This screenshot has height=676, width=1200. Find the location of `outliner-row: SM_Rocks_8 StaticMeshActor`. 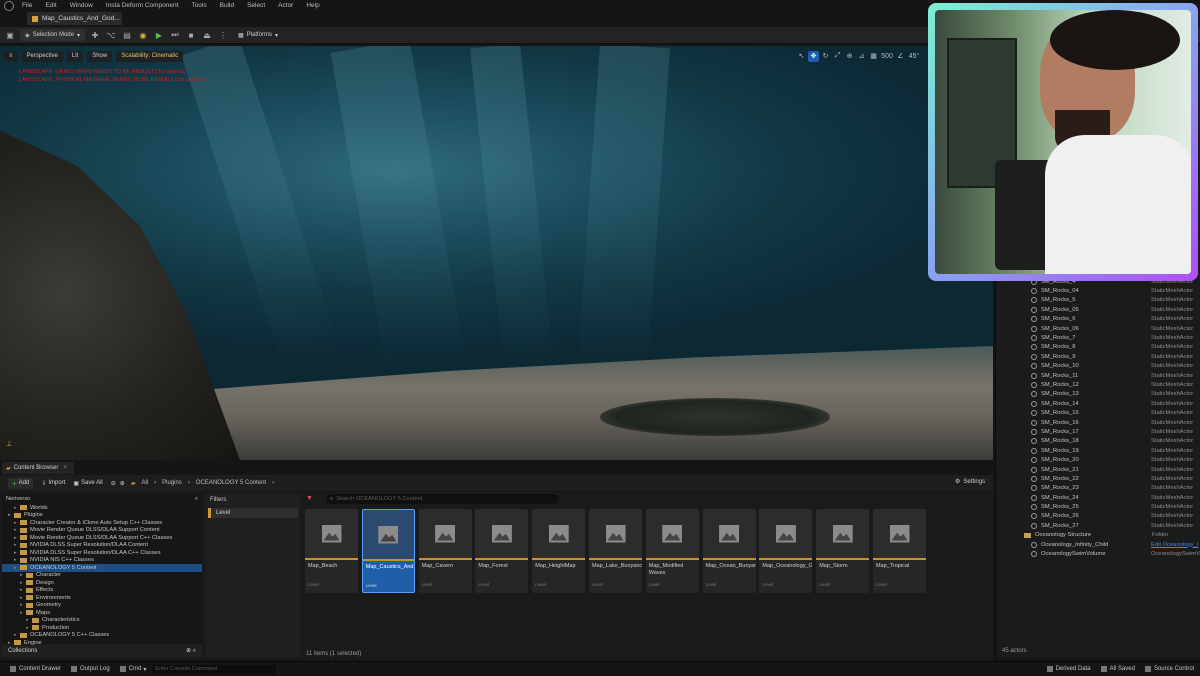

outliner-row: SM_Rocks_8 StaticMeshActor is located at coordinates (1098, 347).